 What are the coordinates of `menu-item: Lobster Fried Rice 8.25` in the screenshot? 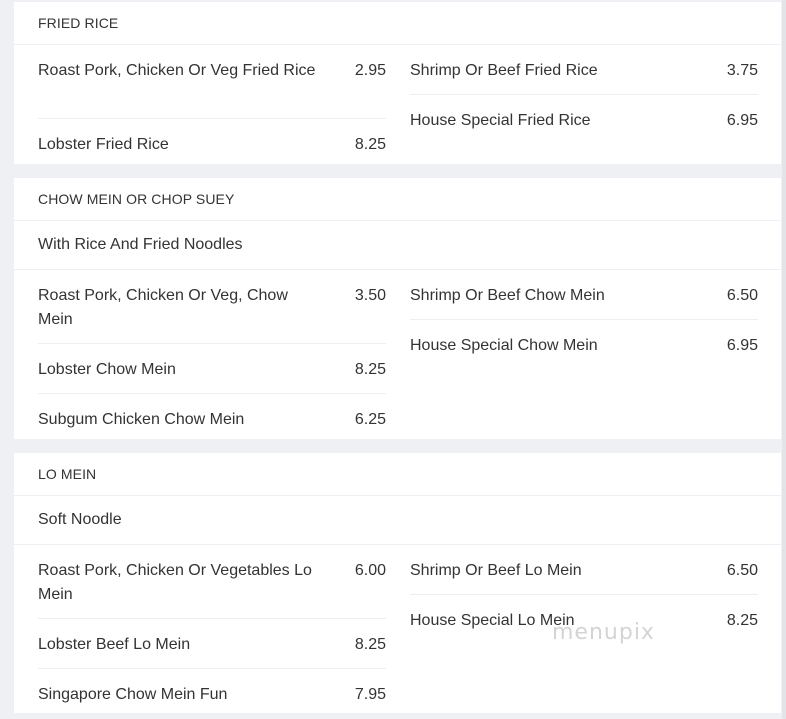 It's located at (212, 143).